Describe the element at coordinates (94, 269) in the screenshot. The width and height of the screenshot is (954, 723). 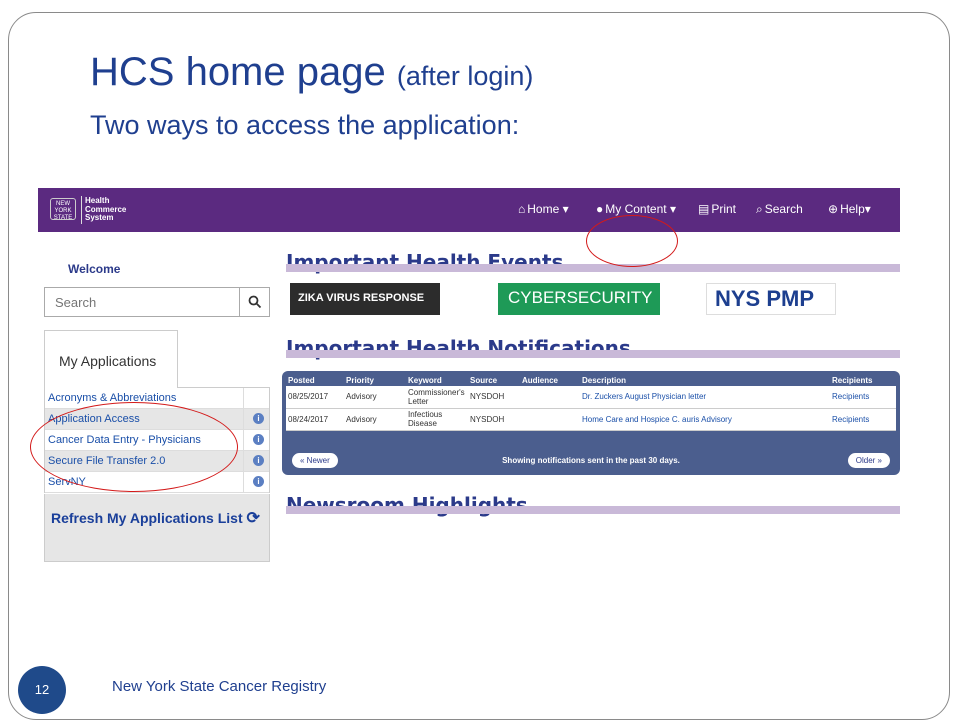
I see `welcome-text: Welcome` at that location.